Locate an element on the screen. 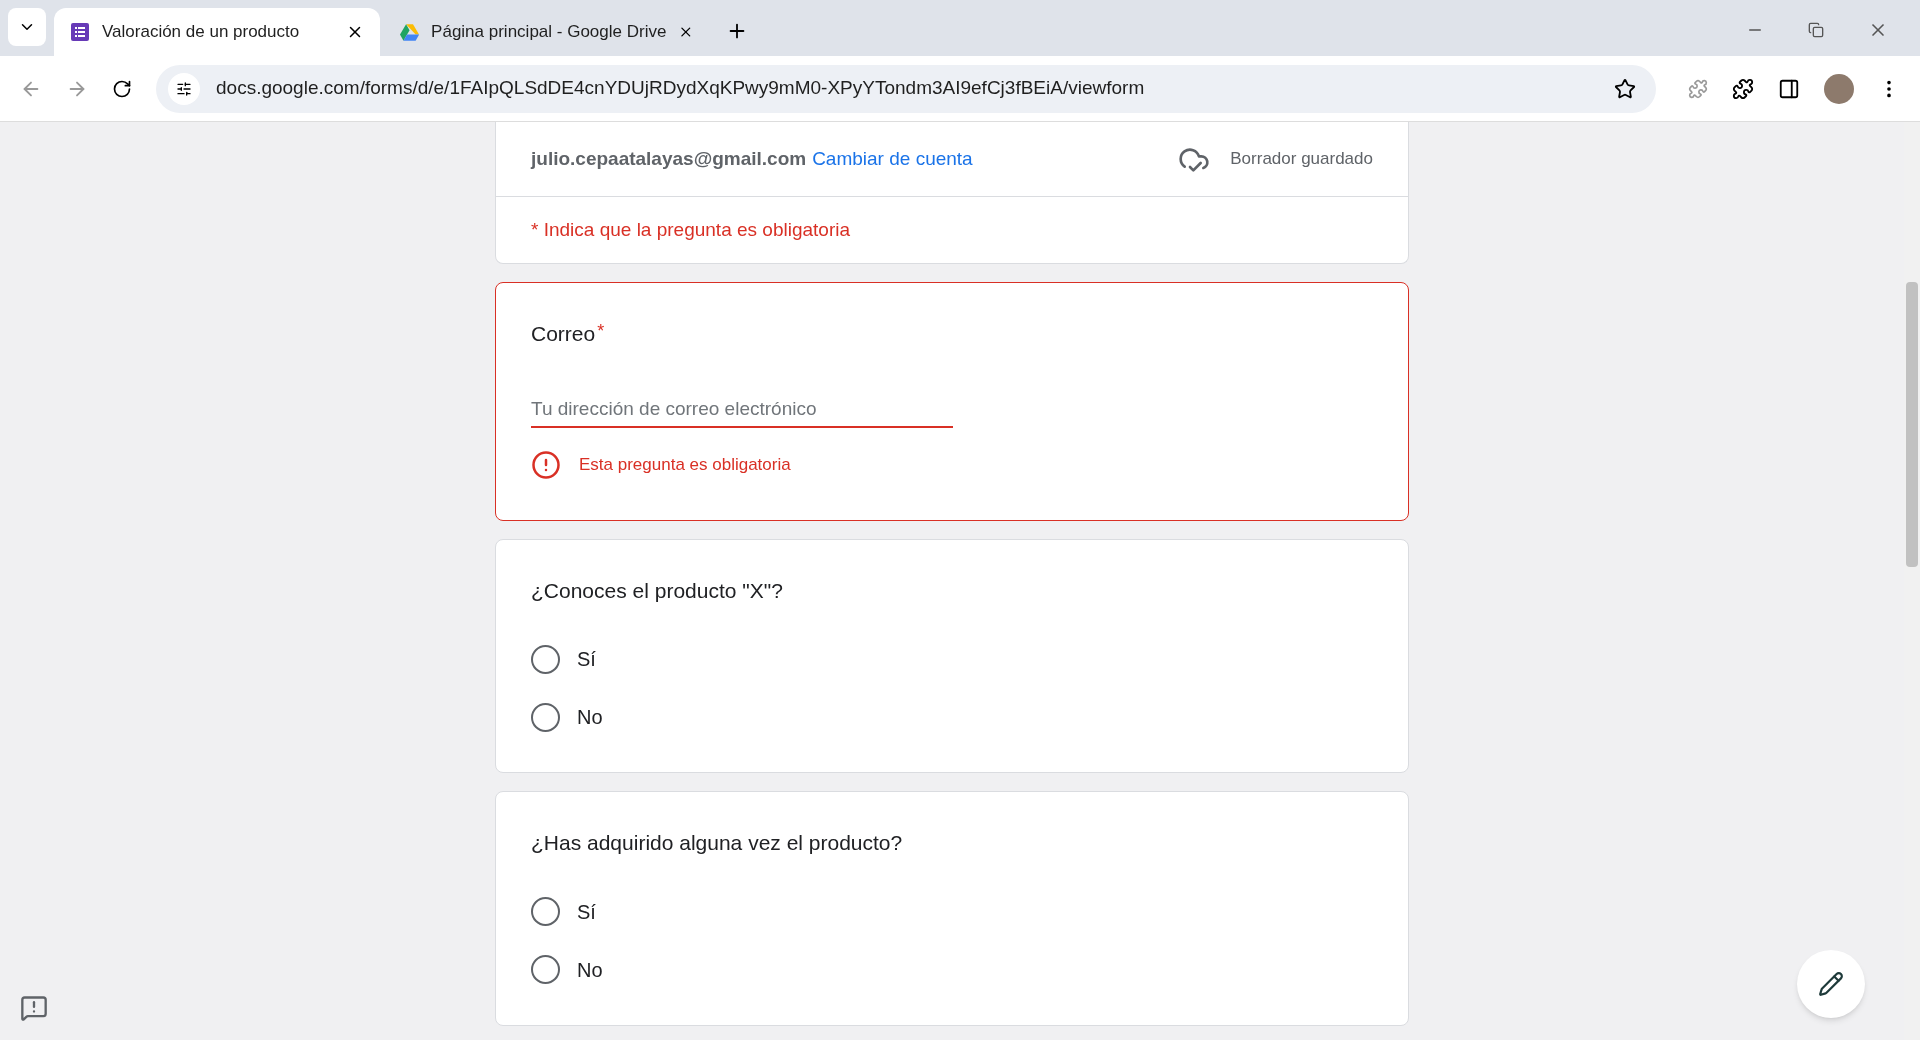 Image resolution: width=1920 pixels, height=1040 pixels. restore-icon is located at coordinates (1816, 30).